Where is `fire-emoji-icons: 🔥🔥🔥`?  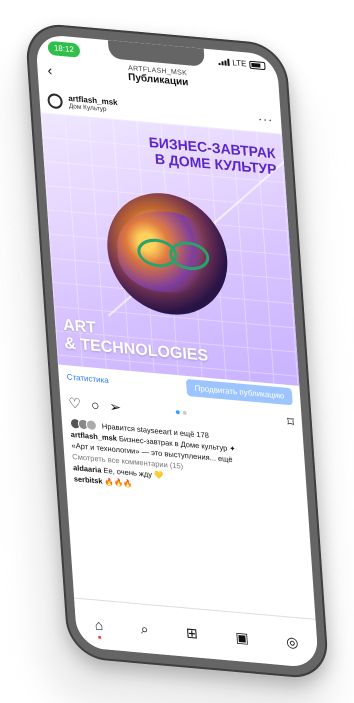 fire-emoji-icons: 🔥🔥🔥 is located at coordinates (118, 482).